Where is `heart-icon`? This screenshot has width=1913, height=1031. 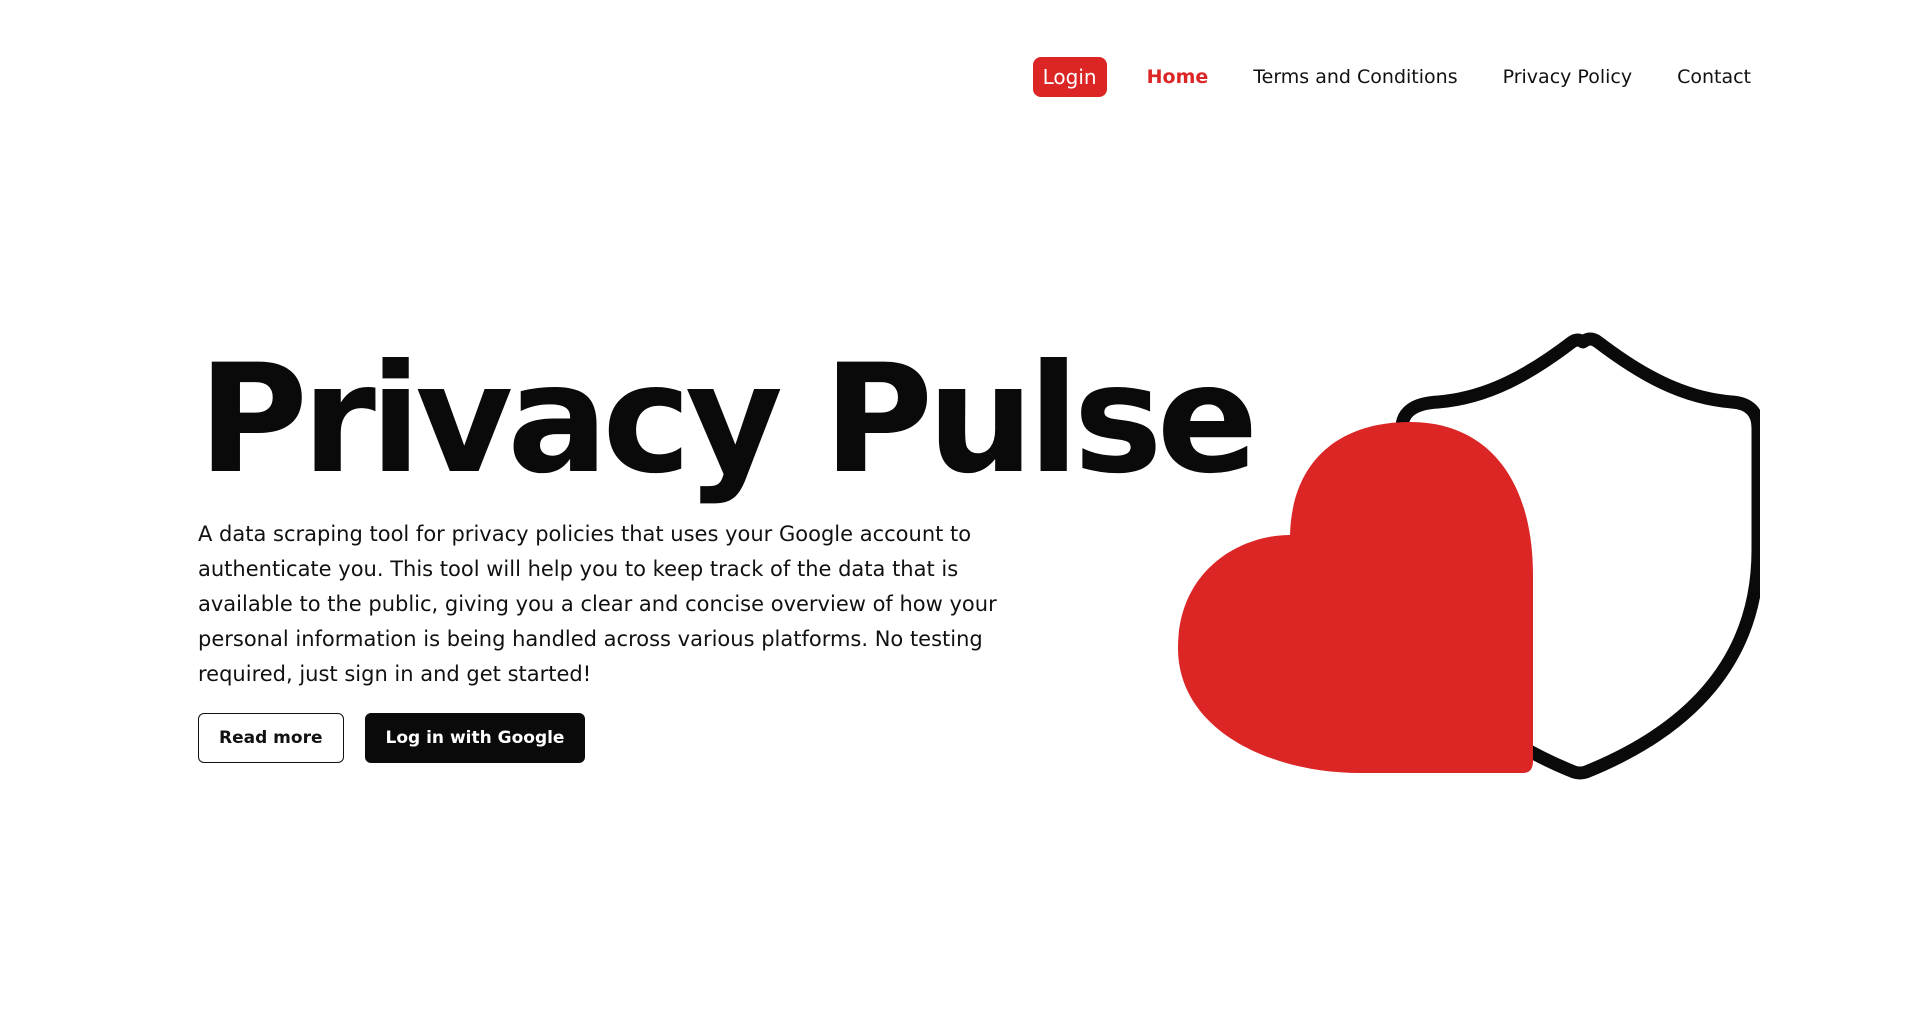 heart-icon is located at coordinates (1355, 597).